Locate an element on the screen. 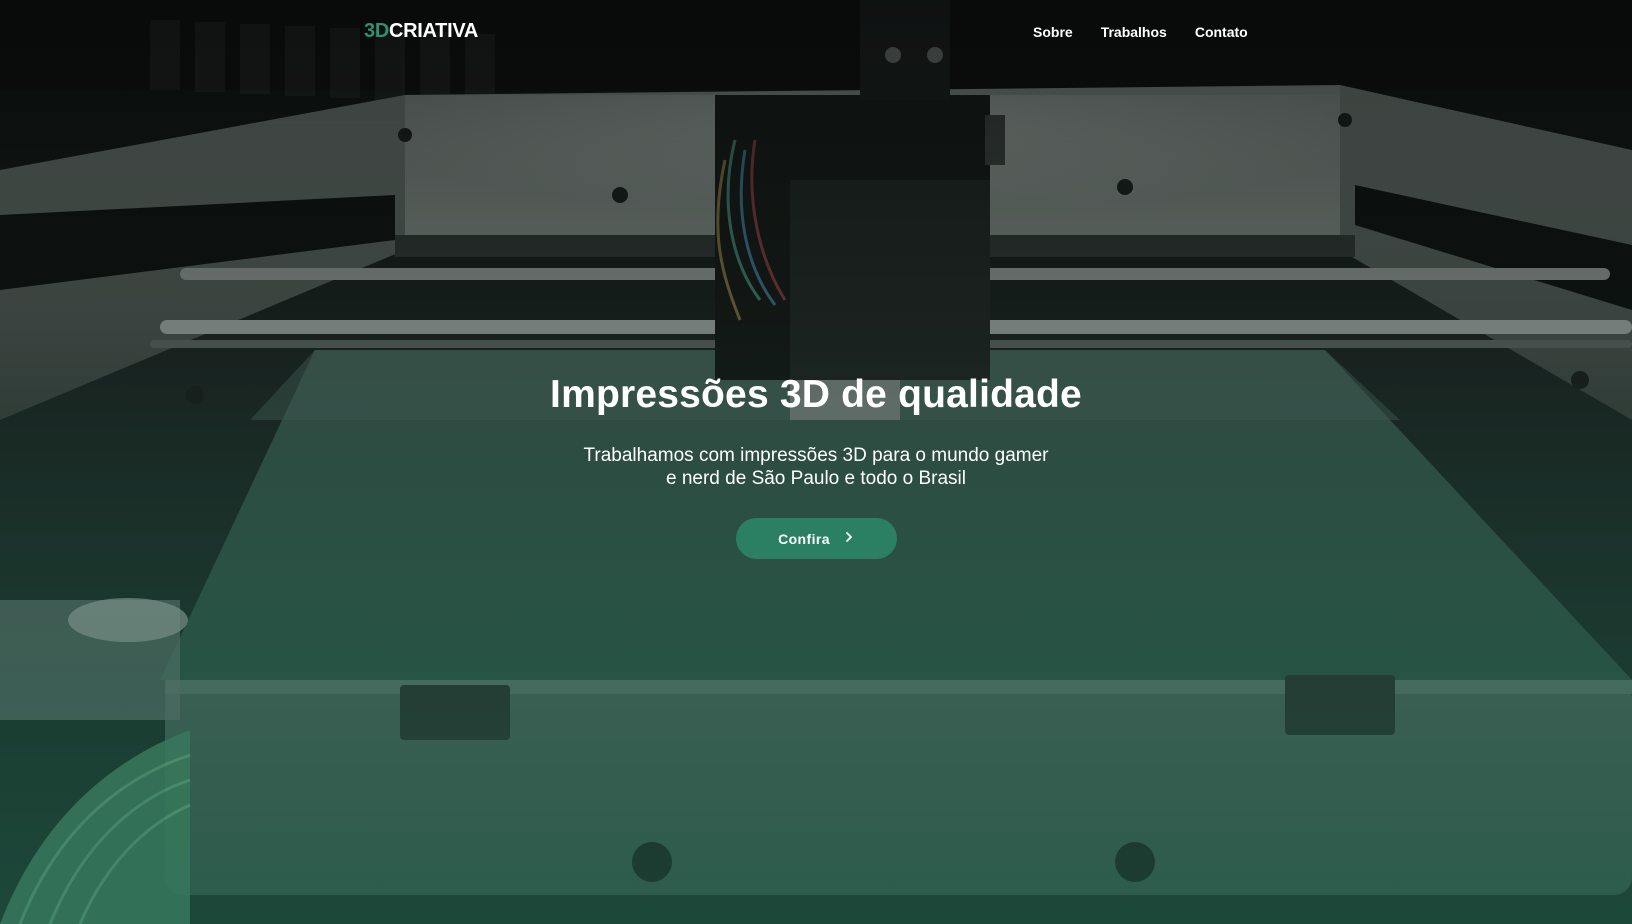 The image size is (1632, 924). main-nav: Sobre Trabalhos Contato is located at coordinates (1140, 32).